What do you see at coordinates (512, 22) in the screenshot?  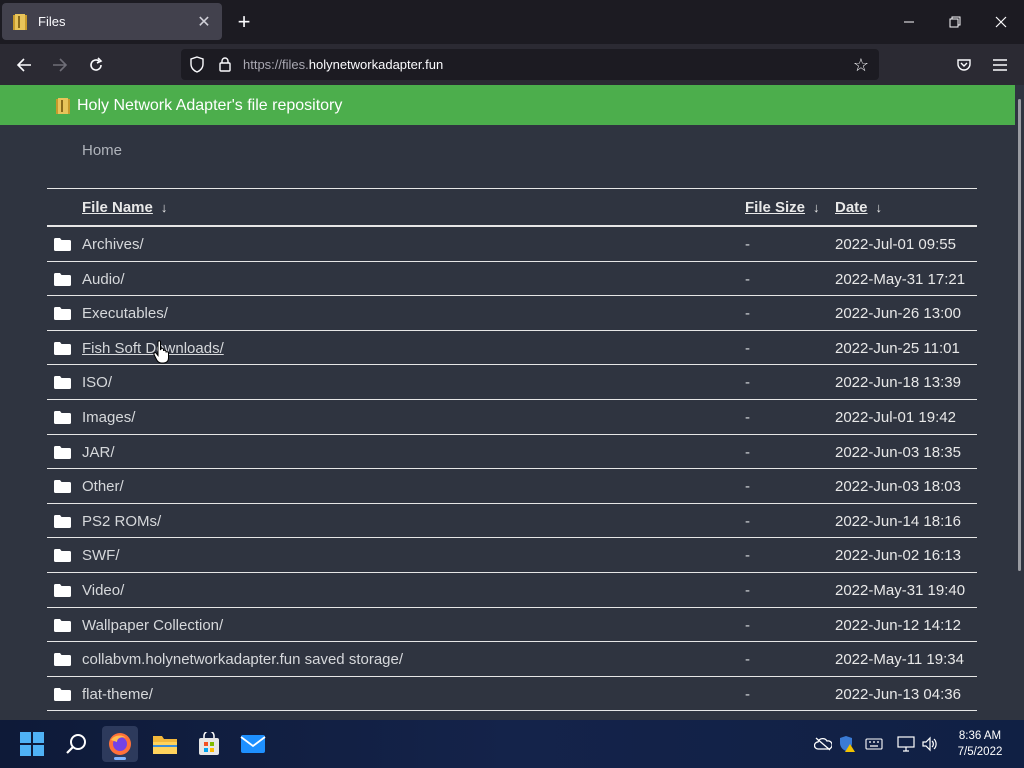 I see `tab-strip: Files ✕ +` at bounding box center [512, 22].